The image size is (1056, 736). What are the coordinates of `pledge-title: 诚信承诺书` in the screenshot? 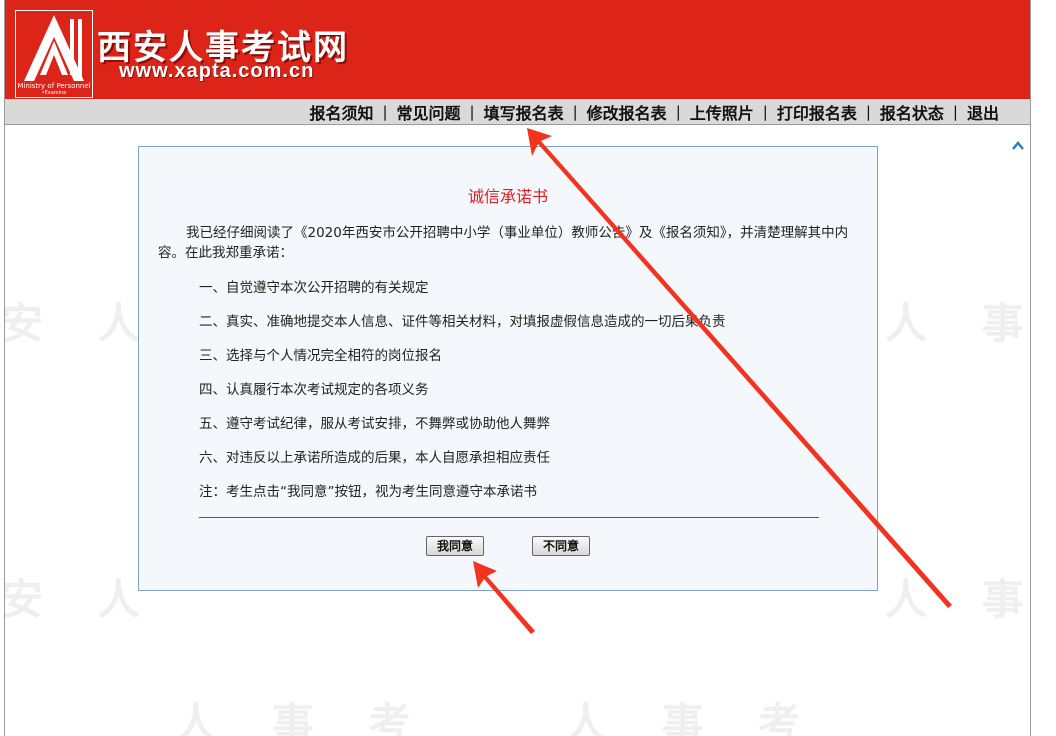 It's located at (507, 196).